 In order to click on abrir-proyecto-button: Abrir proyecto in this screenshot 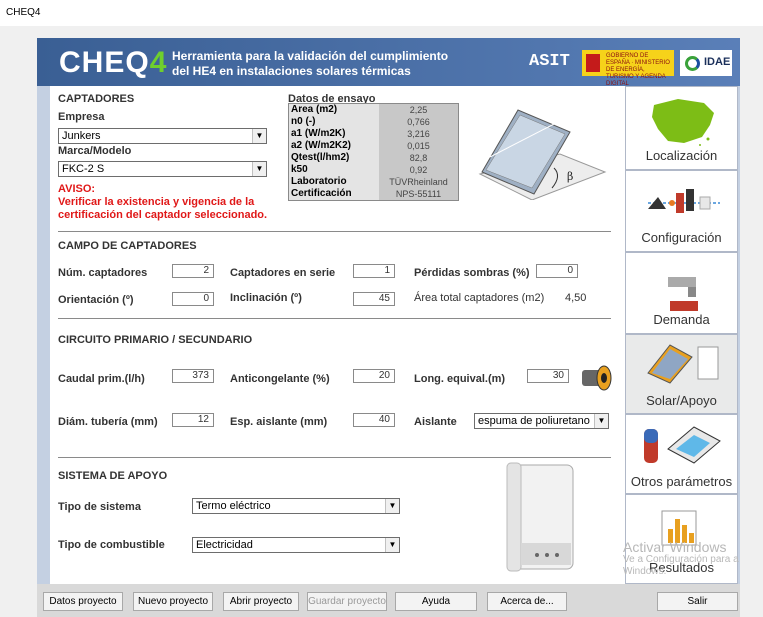, I will do `click(261, 601)`.